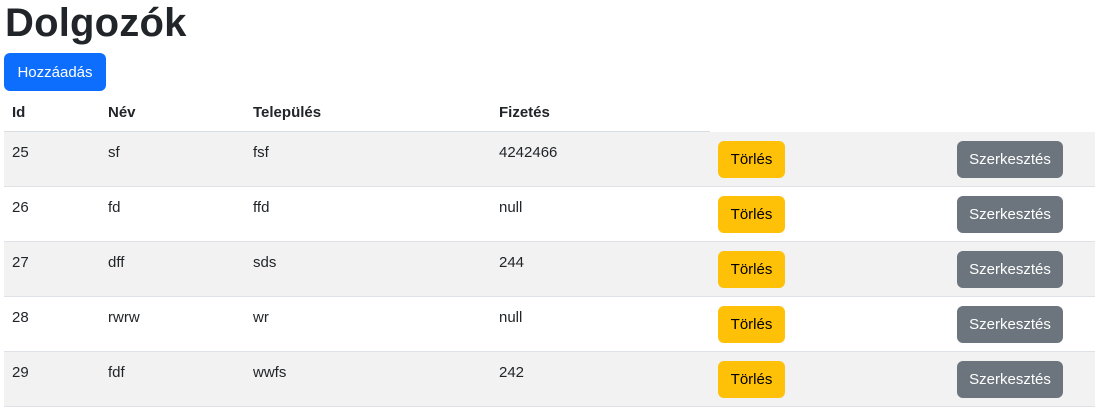 The image size is (1095, 412). Describe the element at coordinates (20, 262) in the screenshot. I see `cell-id-text: 27` at that location.